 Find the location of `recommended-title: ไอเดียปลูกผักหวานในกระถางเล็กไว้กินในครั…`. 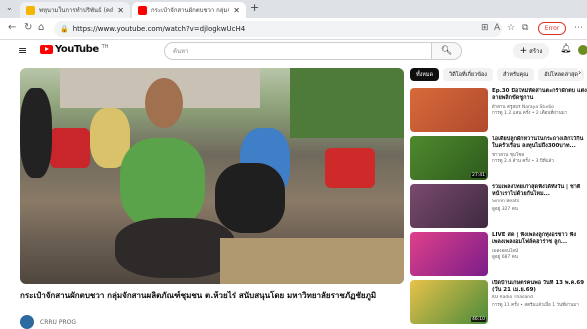

recommended-title: ไอเดียปลูกผักหวานในกระถางเล็กไว้กินในครั… is located at coordinates (539, 143).